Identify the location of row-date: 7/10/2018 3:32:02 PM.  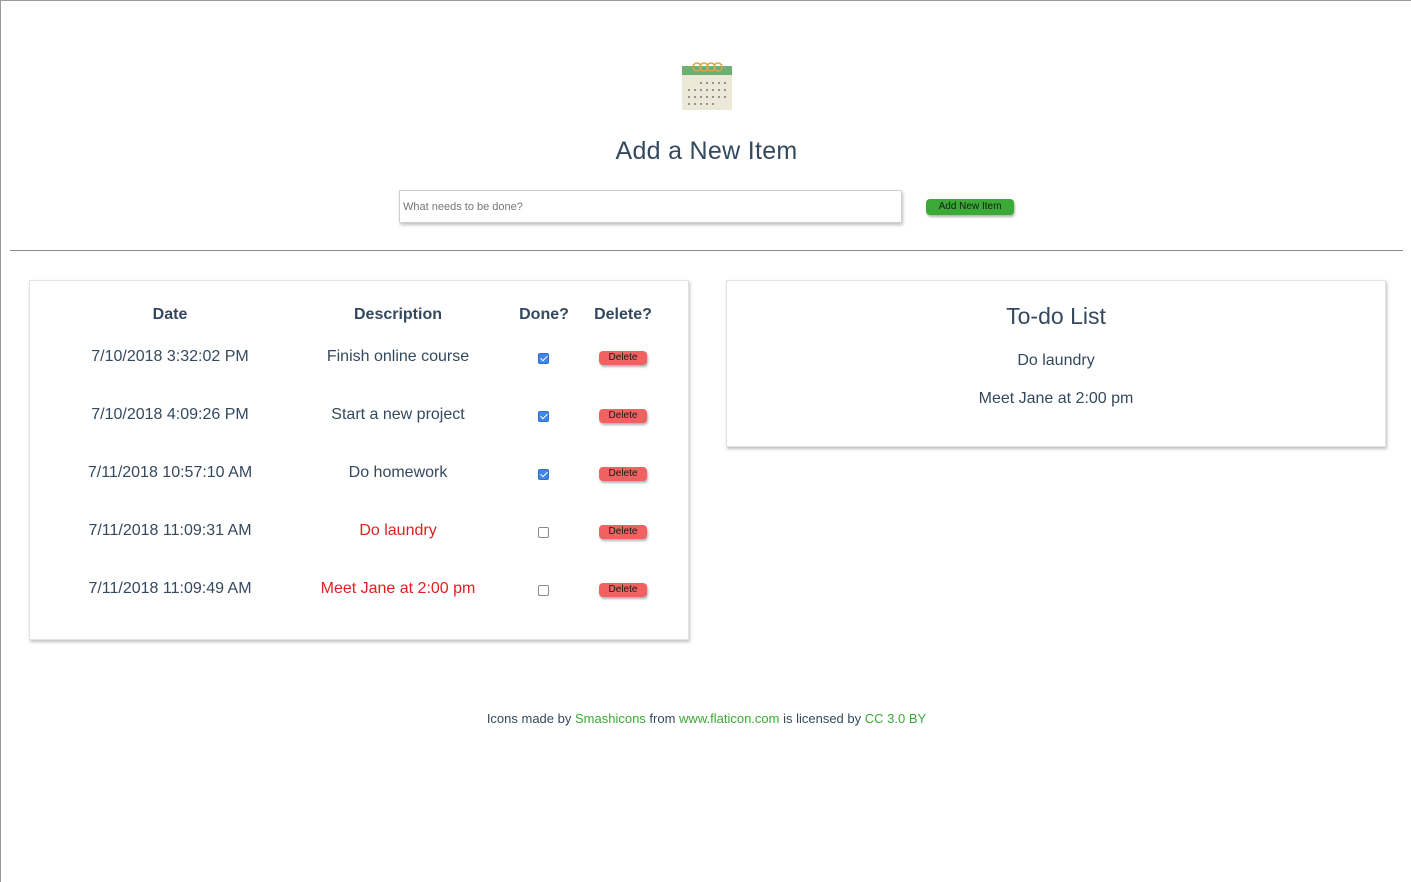
(170, 356).